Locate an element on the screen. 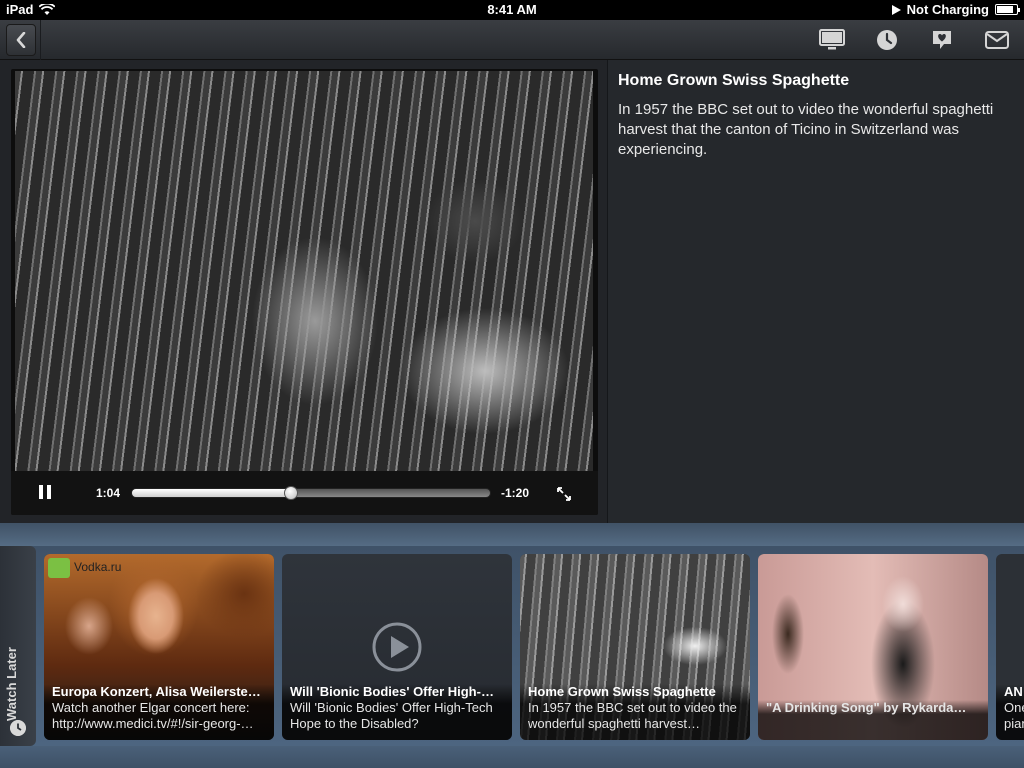  play-indicator-icon is located at coordinates (896, 9).